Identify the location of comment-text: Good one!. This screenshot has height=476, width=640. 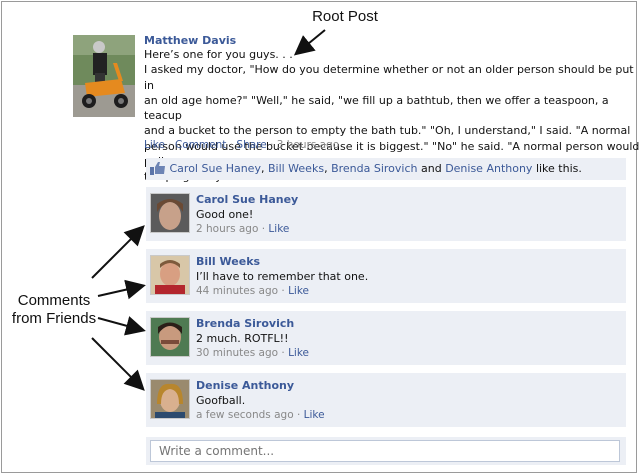
(225, 214).